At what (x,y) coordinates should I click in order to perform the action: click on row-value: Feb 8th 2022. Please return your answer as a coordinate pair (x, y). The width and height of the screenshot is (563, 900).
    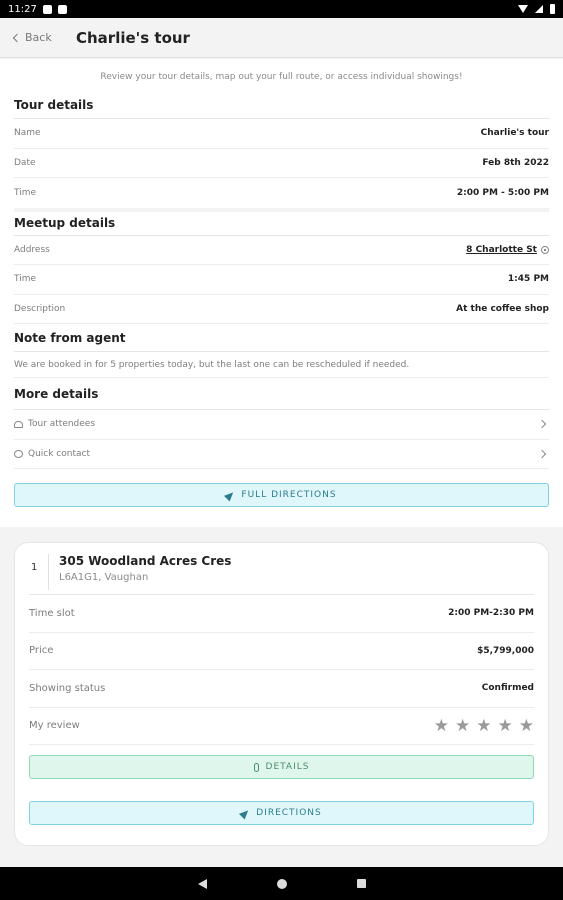
    Looking at the image, I should click on (515, 162).